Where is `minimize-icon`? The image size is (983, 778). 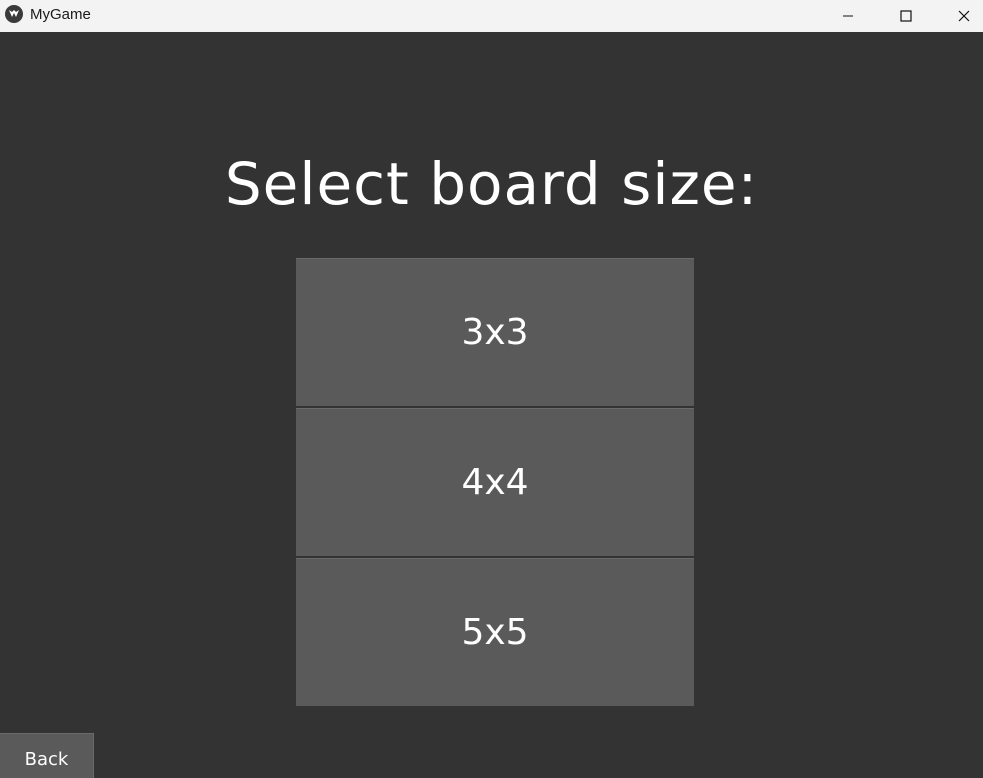
minimize-icon is located at coordinates (848, 16).